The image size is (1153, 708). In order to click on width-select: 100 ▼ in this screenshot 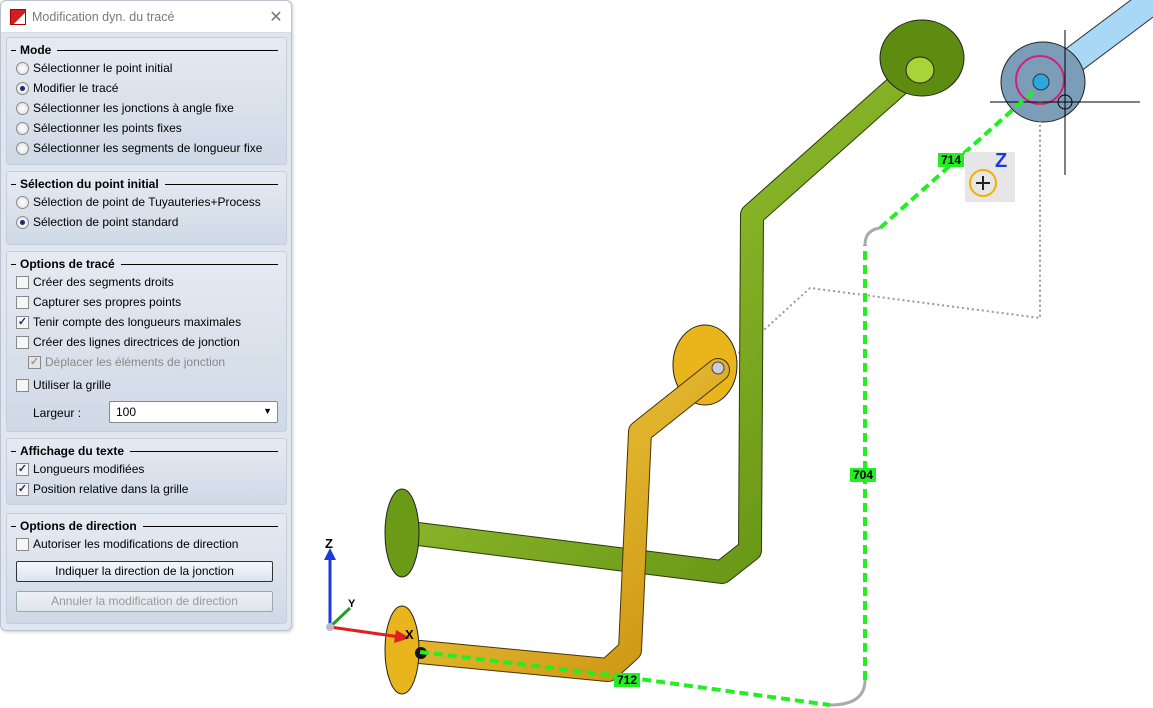, I will do `click(193, 412)`.